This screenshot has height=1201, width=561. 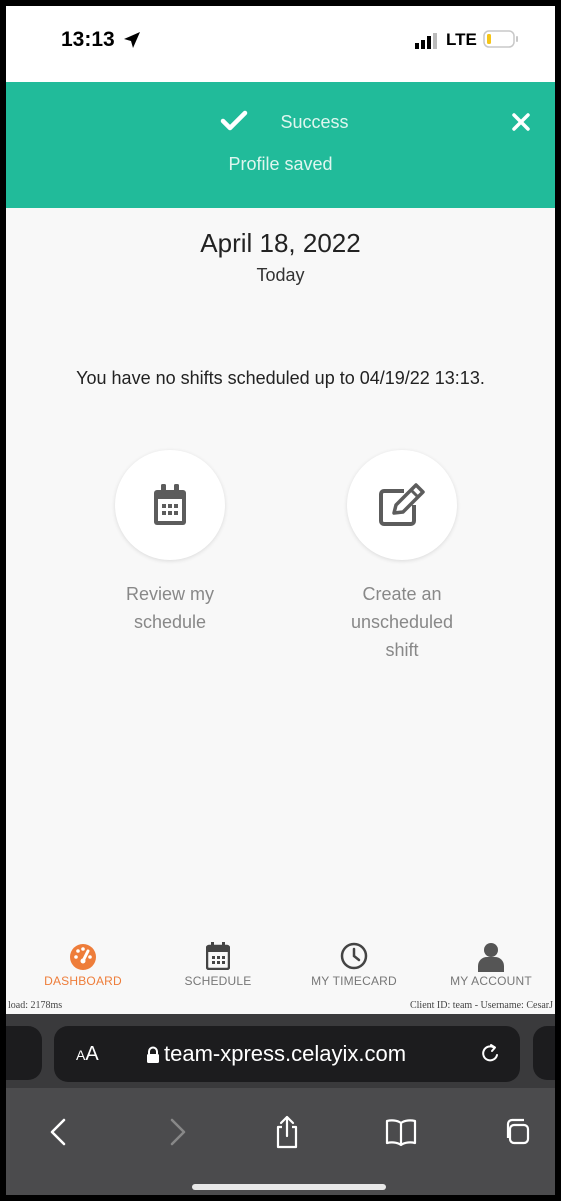 What do you see at coordinates (153, 1054) in the screenshot?
I see `lock-icon` at bounding box center [153, 1054].